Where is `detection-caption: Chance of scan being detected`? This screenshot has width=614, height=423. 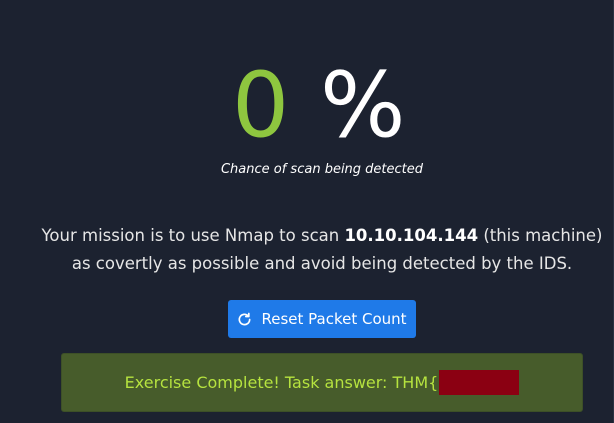 detection-caption: Chance of scan being detected is located at coordinates (322, 169).